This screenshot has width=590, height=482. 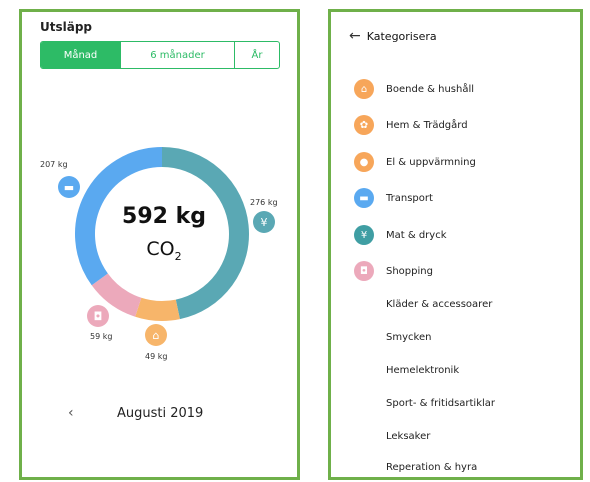 I want to click on co2-unit-label: CO2, so click(x=164, y=250).